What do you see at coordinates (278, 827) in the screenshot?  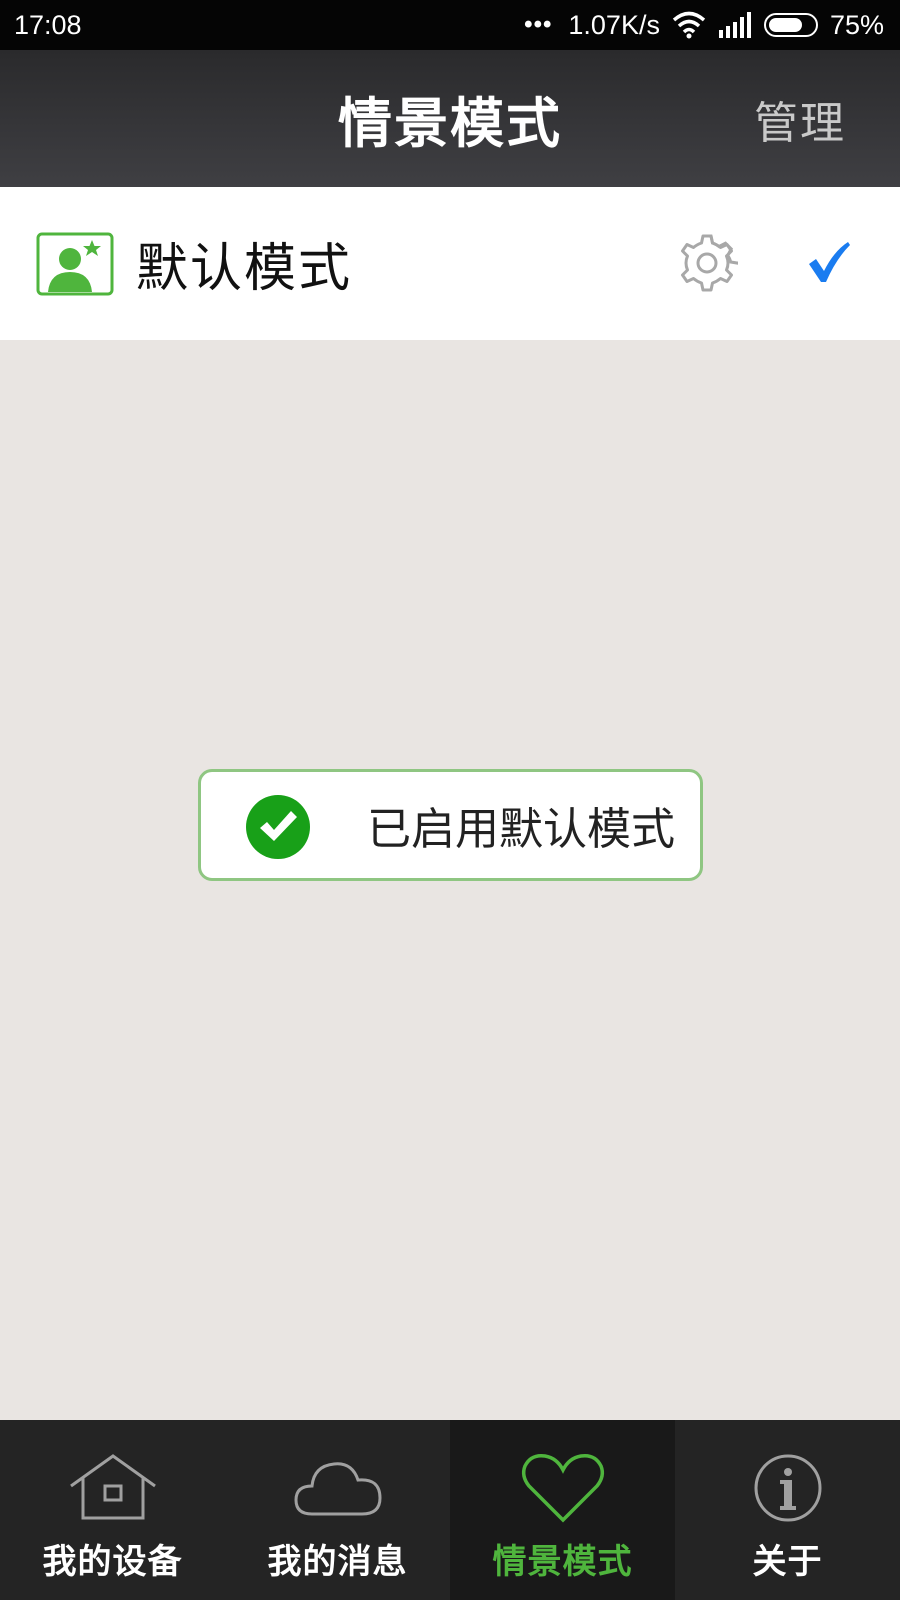 I see `success-check-icon` at bounding box center [278, 827].